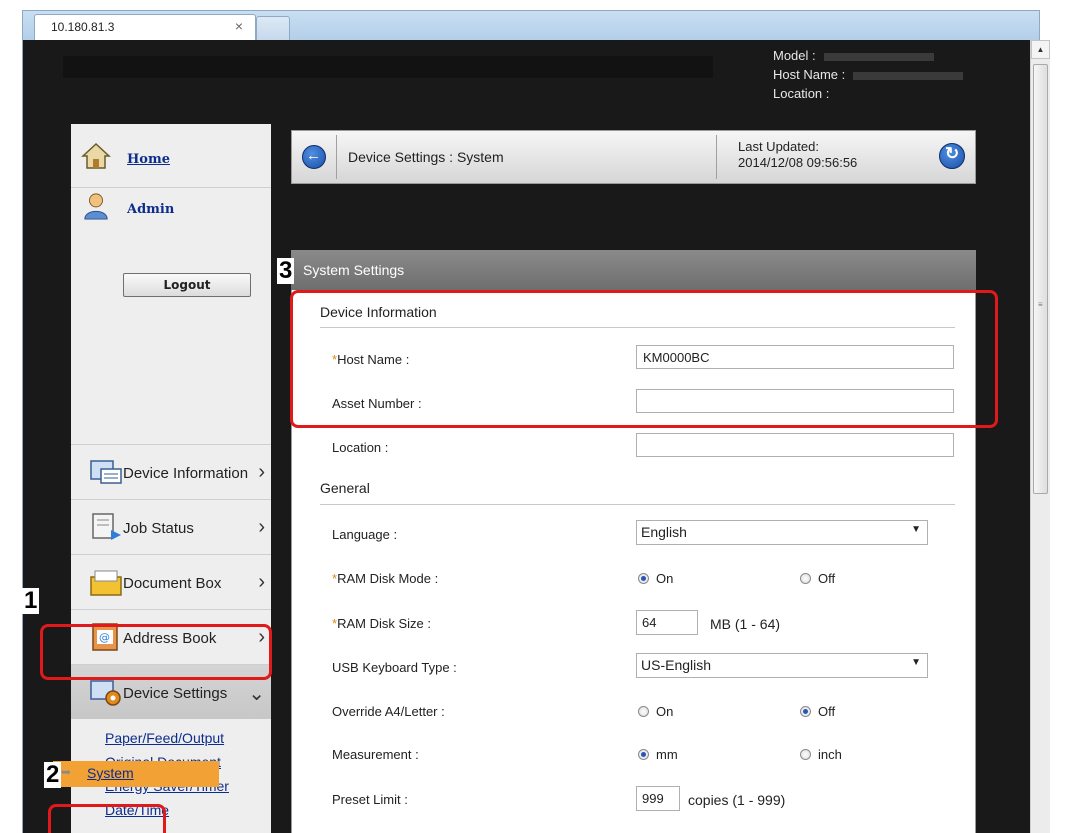  I want to click on override-on-label: On, so click(665, 711).